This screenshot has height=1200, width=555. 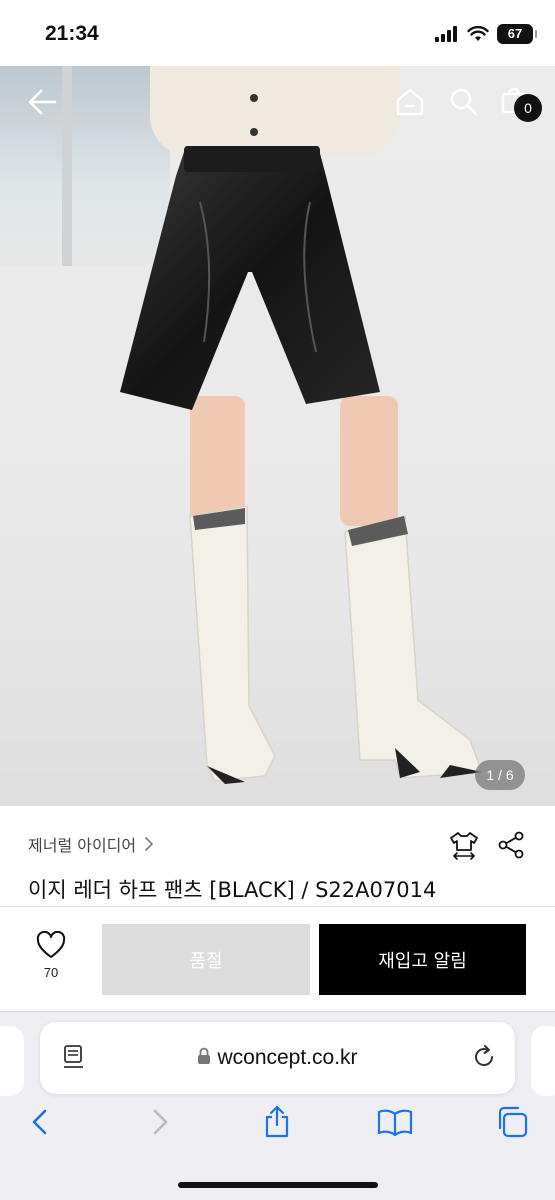 I want to click on chevron-right-icon, so click(x=149, y=844).